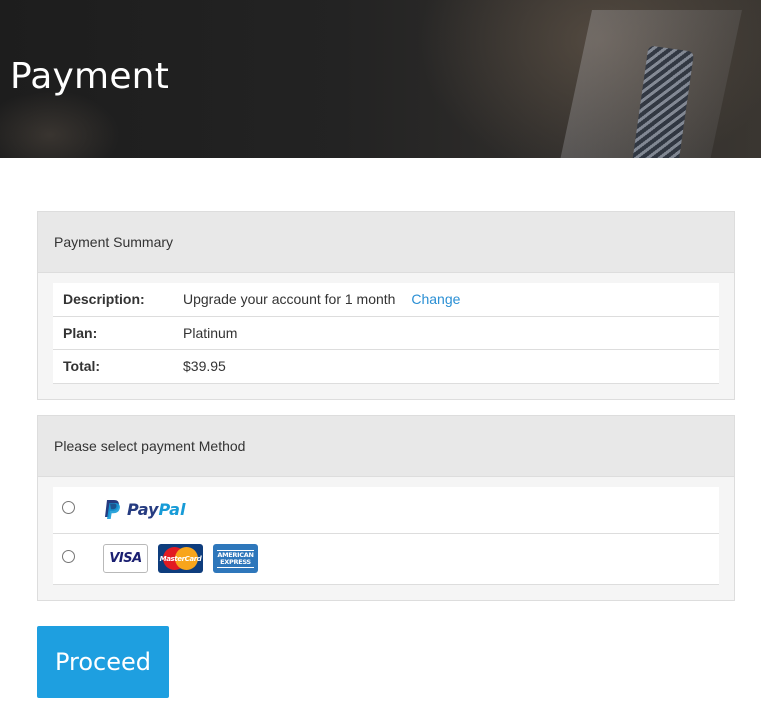 The height and width of the screenshot is (717, 761). What do you see at coordinates (90, 76) in the screenshot?
I see `page-title: Payment` at bounding box center [90, 76].